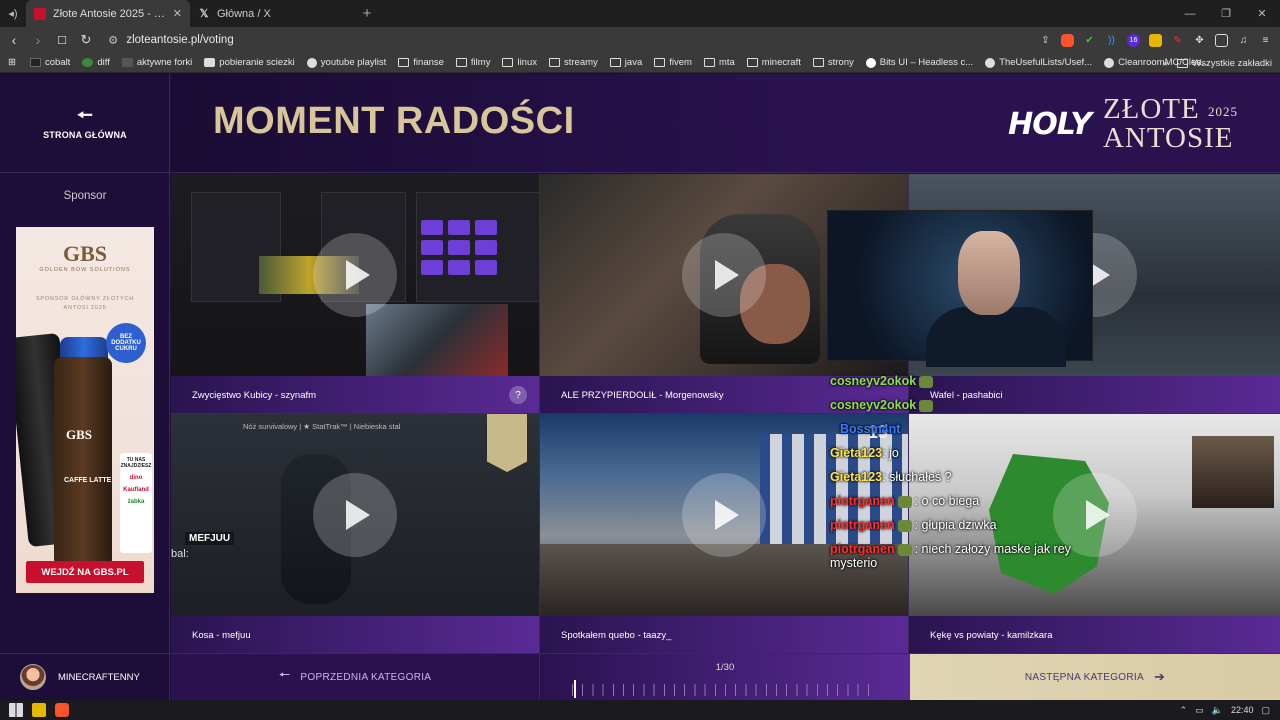 The width and height of the screenshot is (1280, 720). What do you see at coordinates (1199, 40) in the screenshot?
I see `extensions-puzzle-icon: ✥` at bounding box center [1199, 40].